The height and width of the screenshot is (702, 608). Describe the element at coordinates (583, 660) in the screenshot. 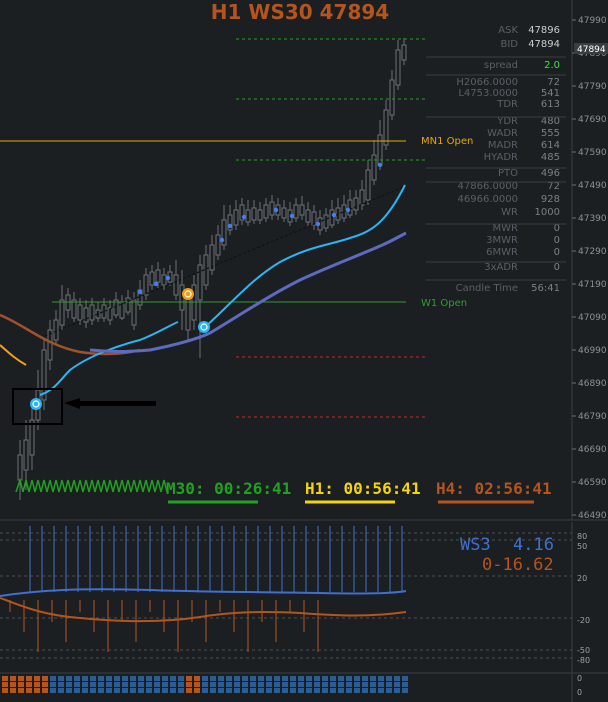

I see `indicator-axis-label: -80` at that location.